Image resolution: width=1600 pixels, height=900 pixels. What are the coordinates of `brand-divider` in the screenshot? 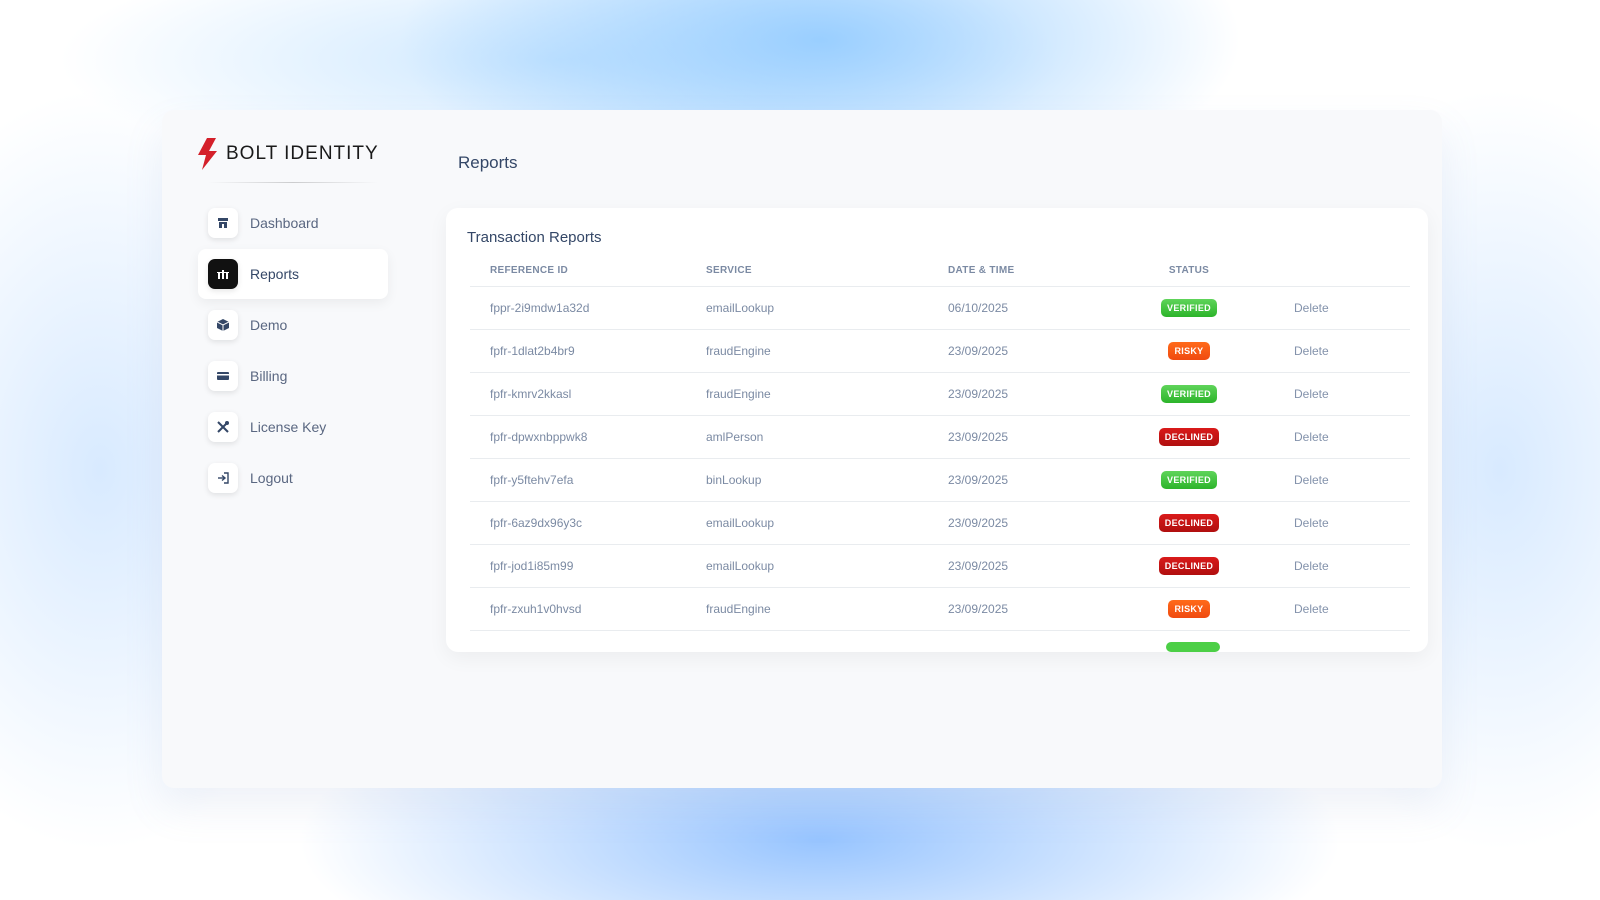 It's located at (293, 182).